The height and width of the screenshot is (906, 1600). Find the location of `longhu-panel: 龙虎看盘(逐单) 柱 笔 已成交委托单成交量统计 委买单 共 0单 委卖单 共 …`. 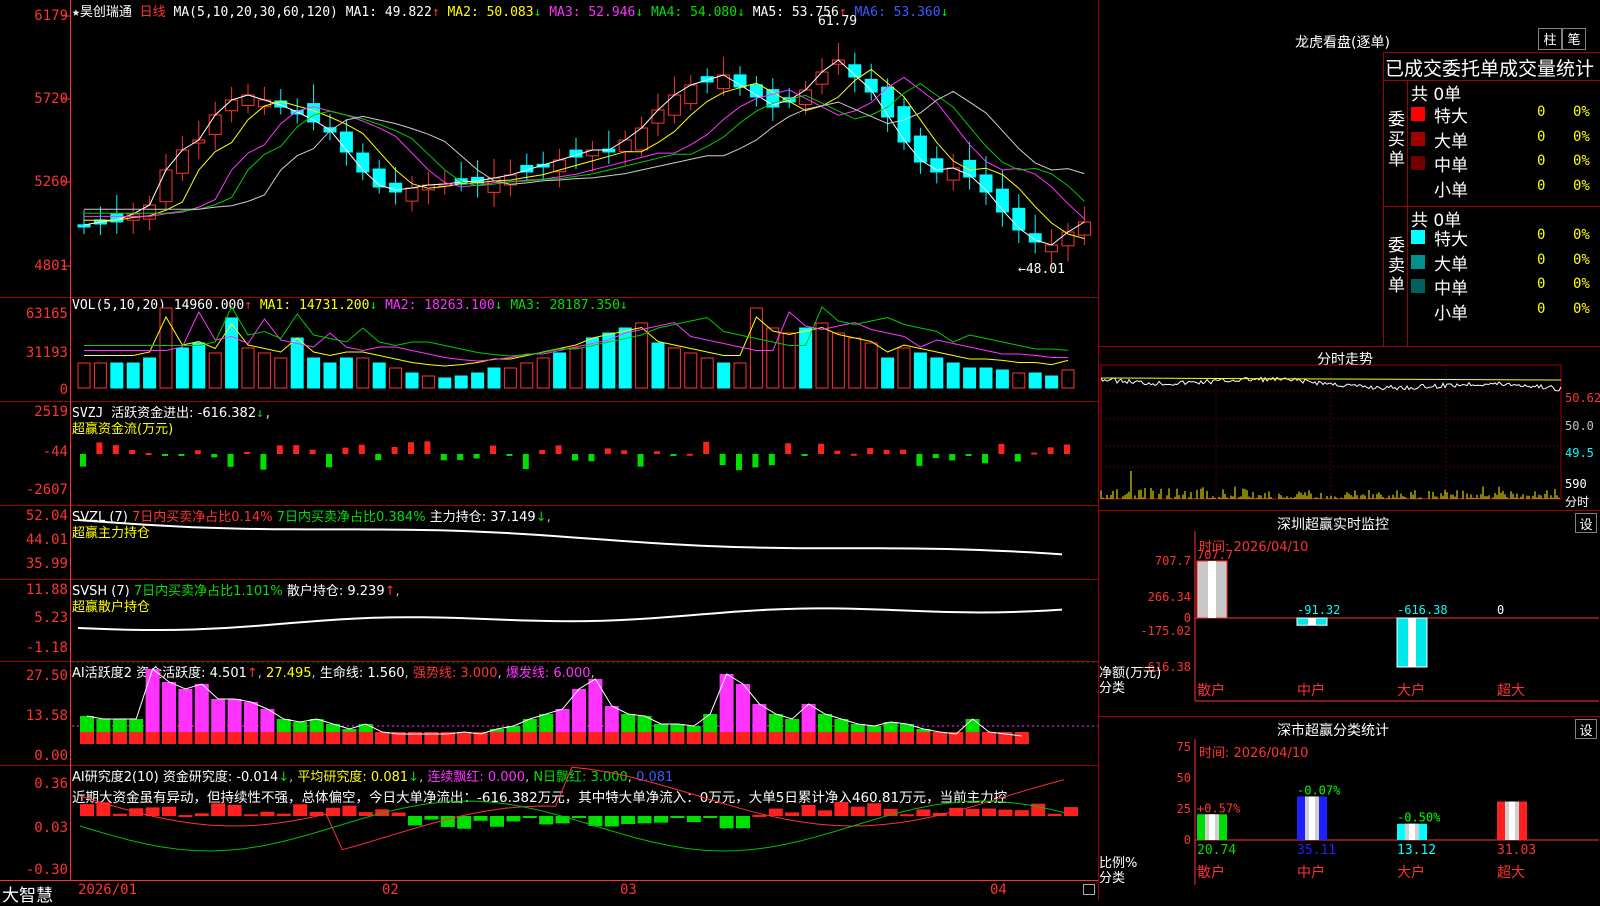

longhu-panel: 龙虎看盘(逐单) 柱 笔 已成交委托单成交量统计 委买单 共 0单 委卖单 共 … is located at coordinates (1349, 173).